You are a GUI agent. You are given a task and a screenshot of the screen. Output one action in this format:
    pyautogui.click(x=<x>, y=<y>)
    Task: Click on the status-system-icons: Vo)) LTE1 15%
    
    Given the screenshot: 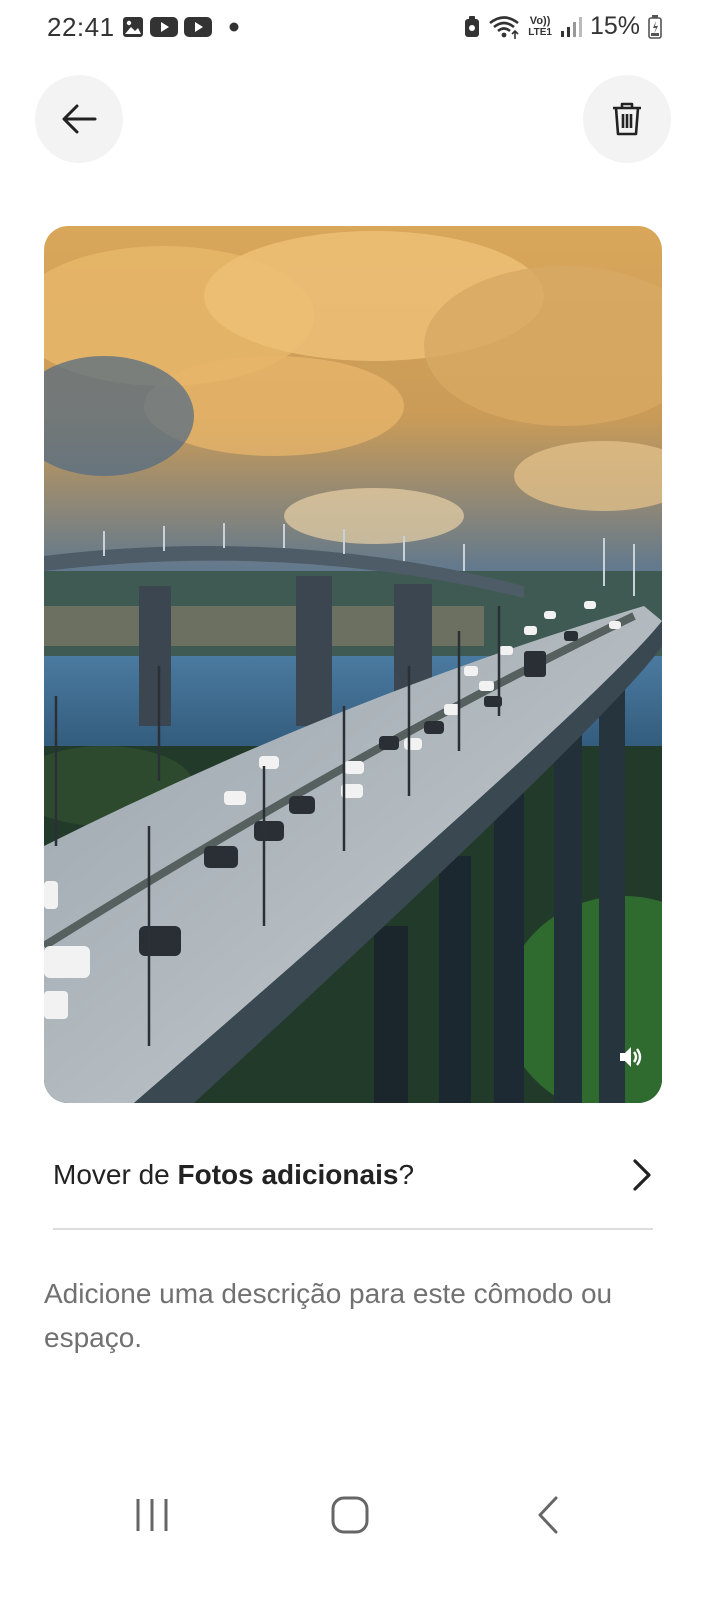 What is the action you would take?
    pyautogui.click(x=563, y=26)
    